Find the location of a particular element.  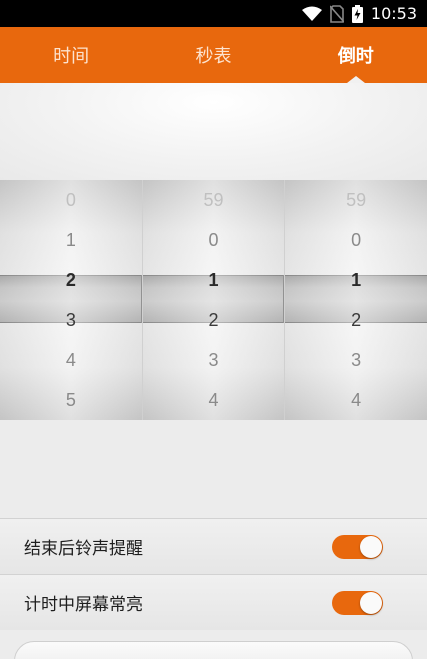

picker-header-area is located at coordinates (213, 131).